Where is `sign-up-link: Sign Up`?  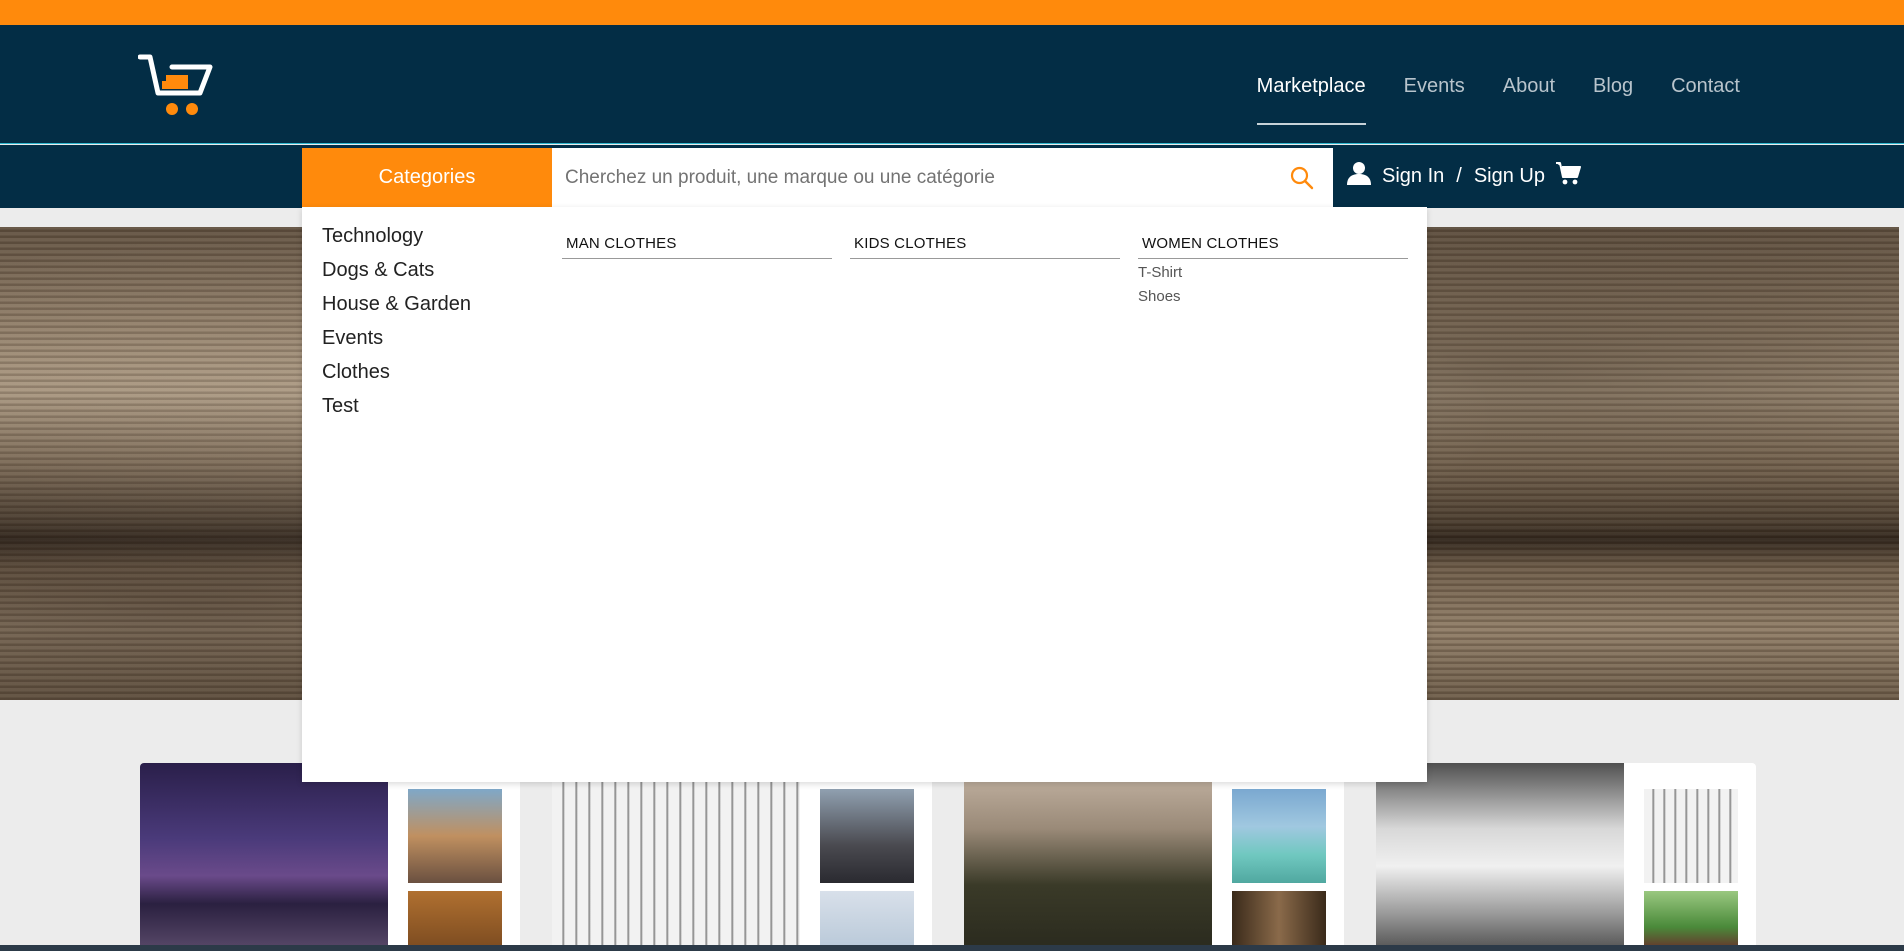
sign-up-link: Sign Up is located at coordinates (1509, 176).